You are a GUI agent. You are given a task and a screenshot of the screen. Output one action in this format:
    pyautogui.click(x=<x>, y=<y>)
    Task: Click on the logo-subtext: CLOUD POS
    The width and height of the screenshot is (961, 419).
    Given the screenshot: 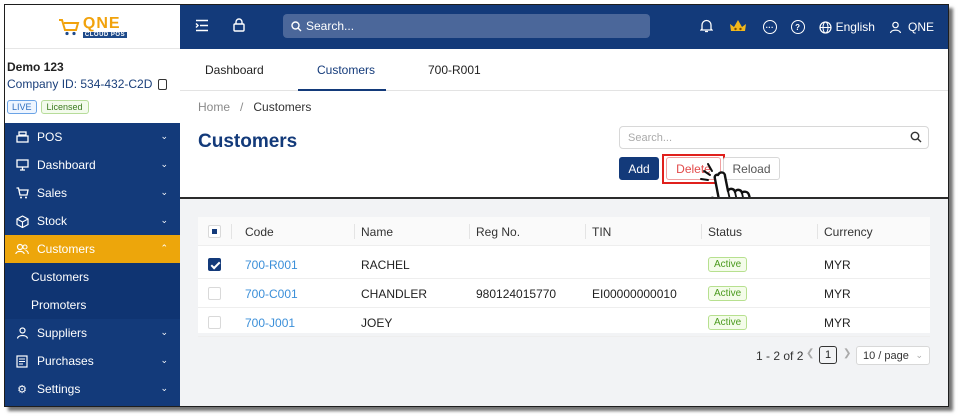 What is the action you would take?
    pyautogui.click(x=105, y=34)
    